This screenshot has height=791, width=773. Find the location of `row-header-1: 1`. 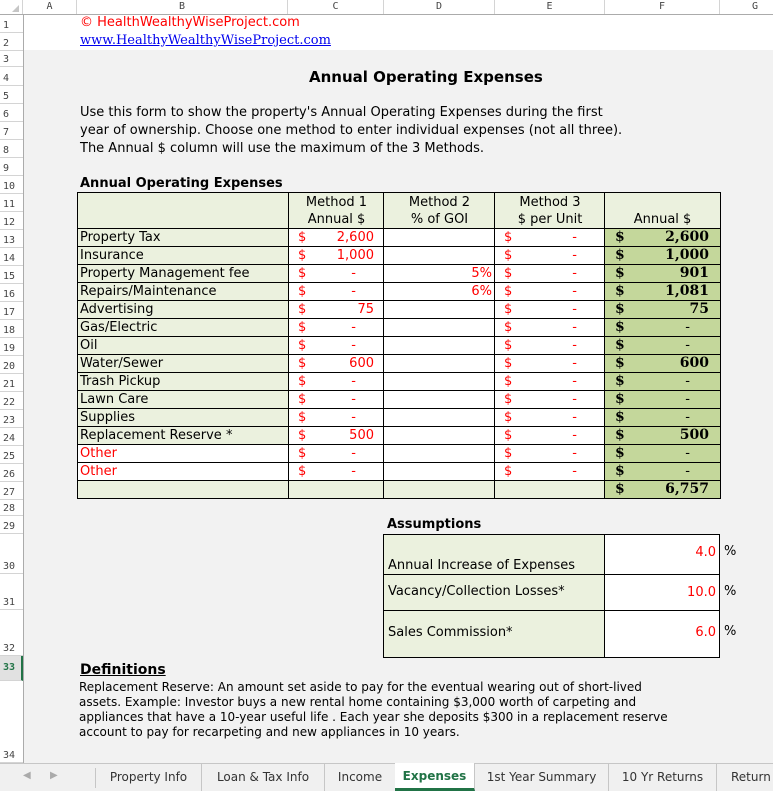

row-header-1: 1 is located at coordinates (11, 24).